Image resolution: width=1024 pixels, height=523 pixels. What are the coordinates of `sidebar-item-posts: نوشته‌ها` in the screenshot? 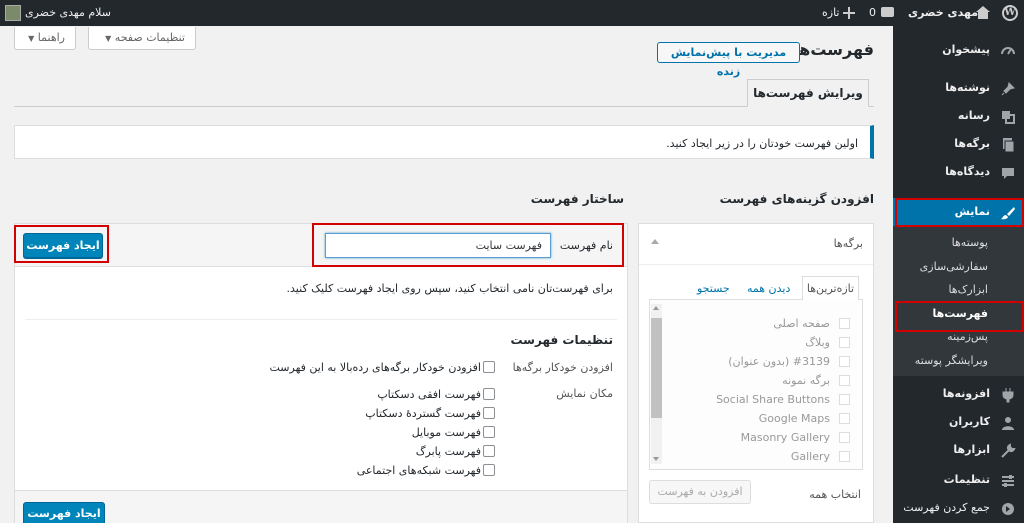 It's located at (958, 88).